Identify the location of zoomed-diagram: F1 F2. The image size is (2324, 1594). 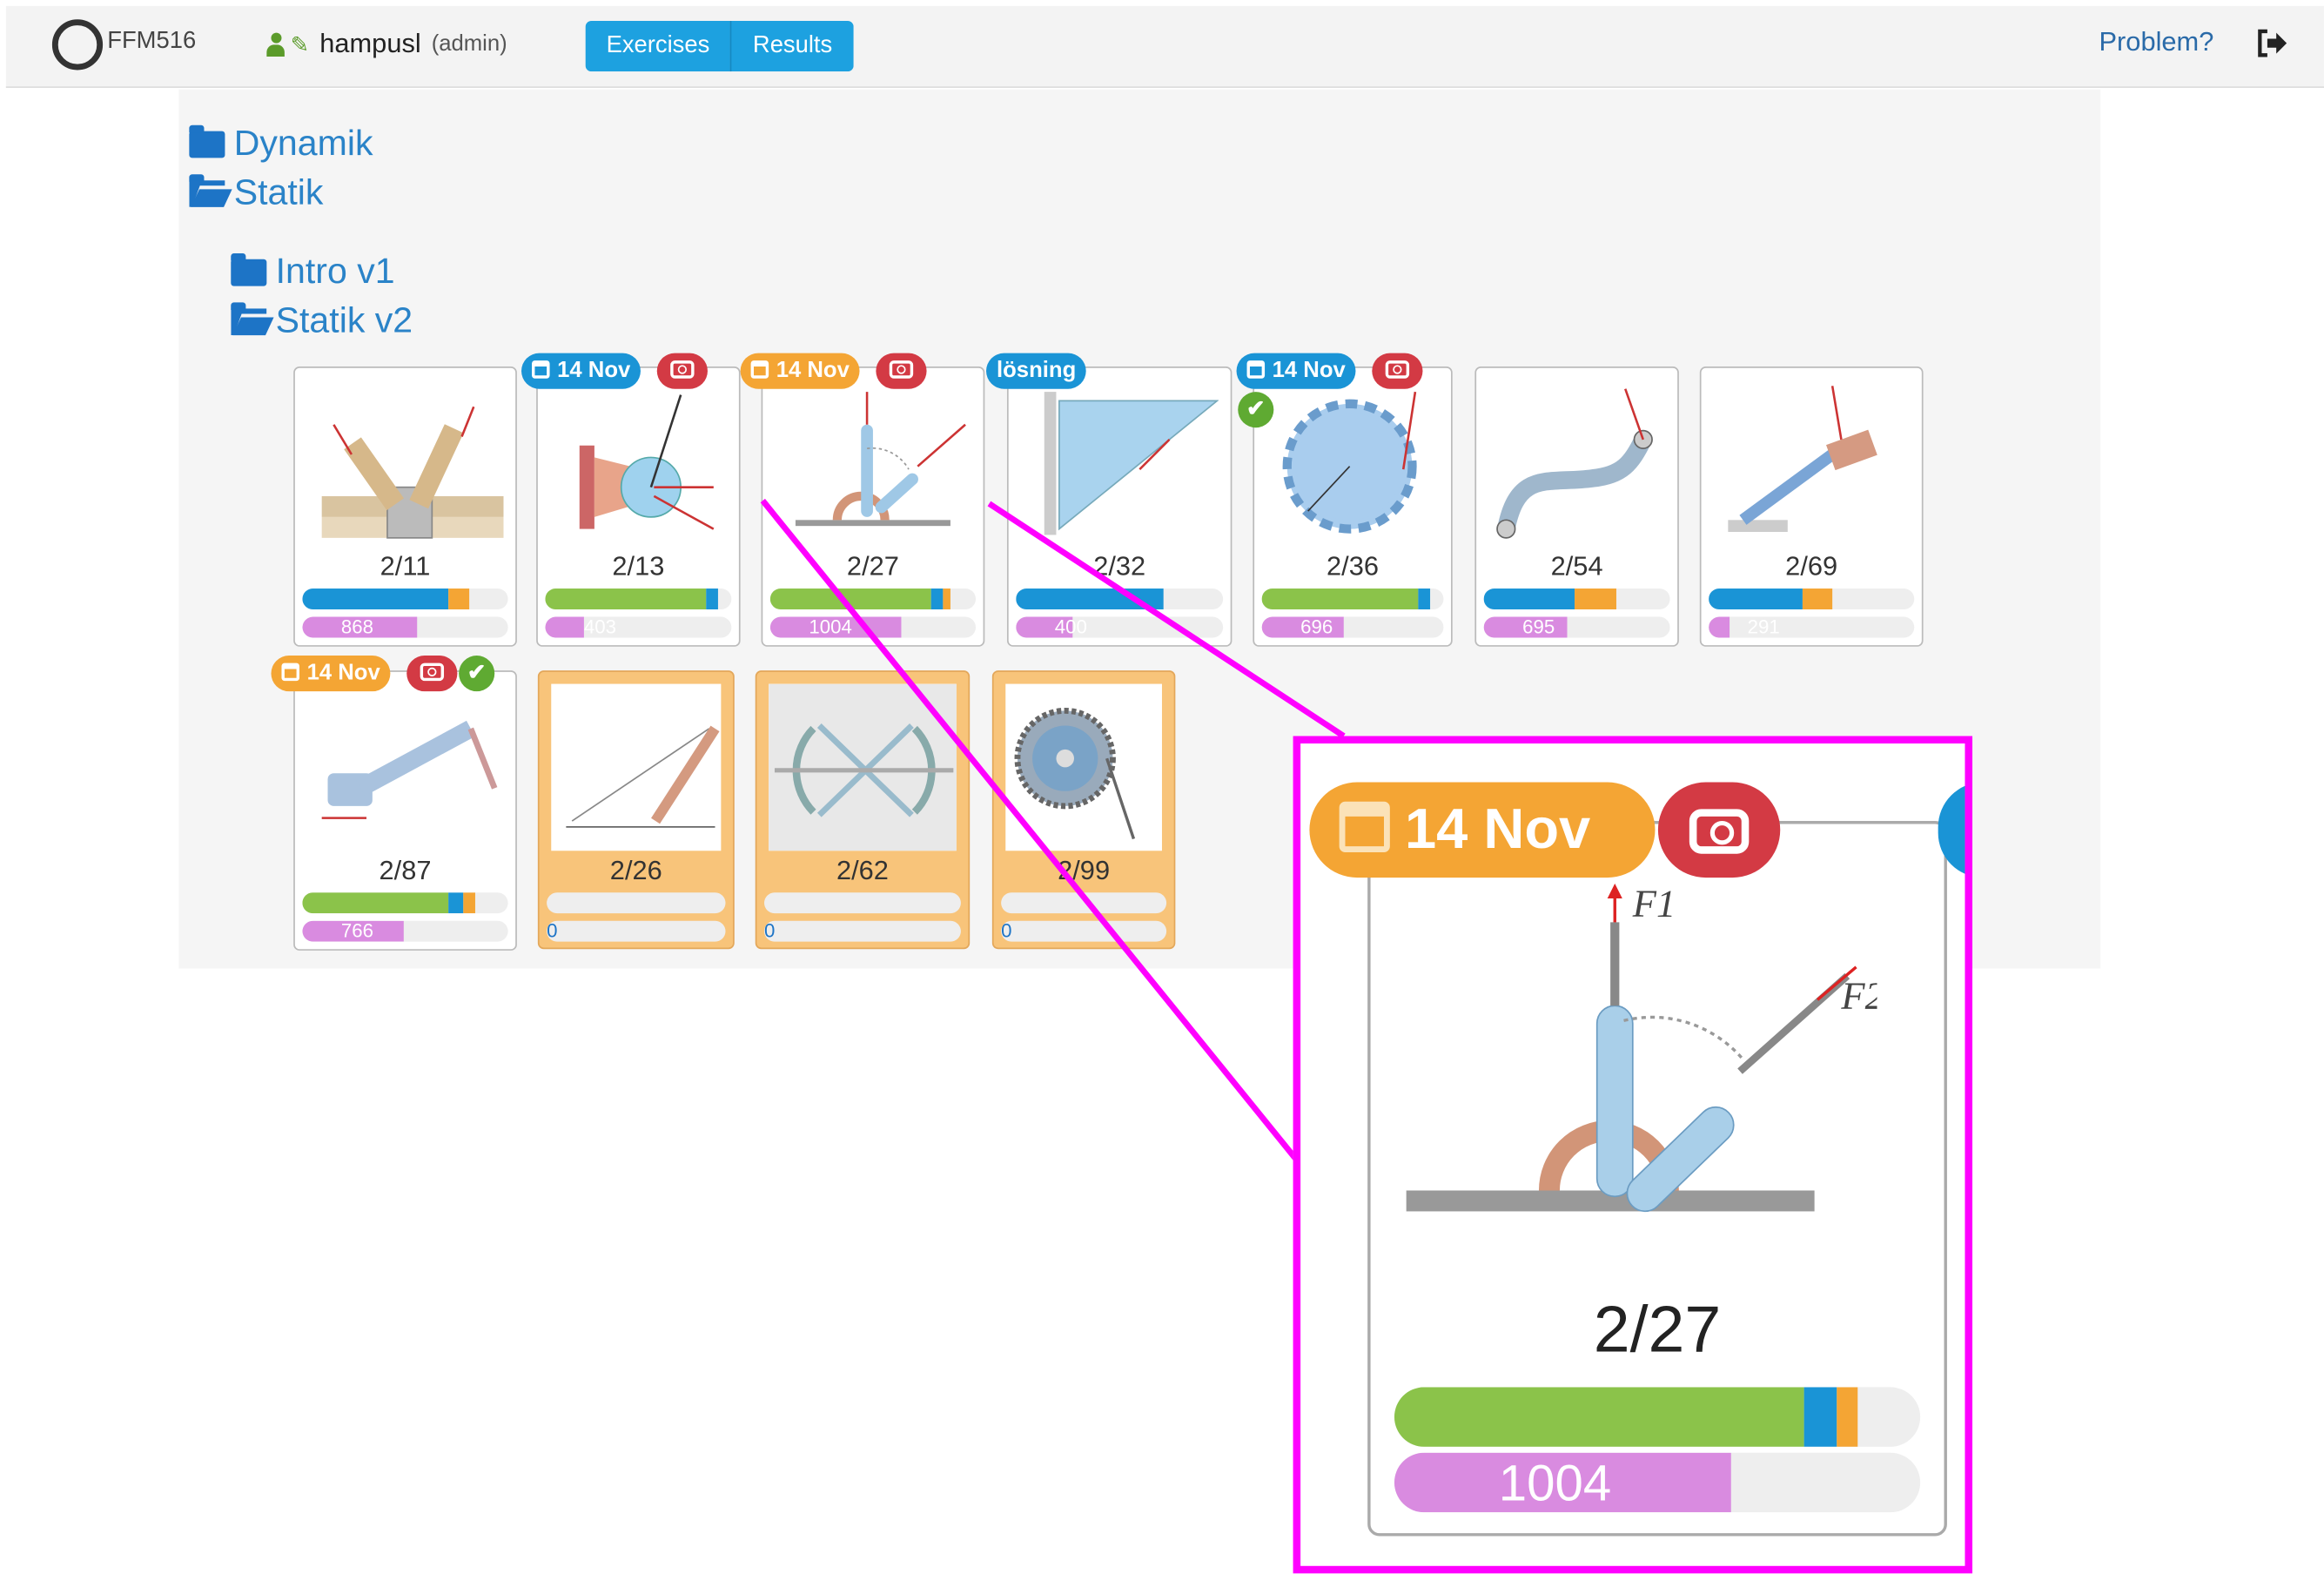
(1642, 1048).